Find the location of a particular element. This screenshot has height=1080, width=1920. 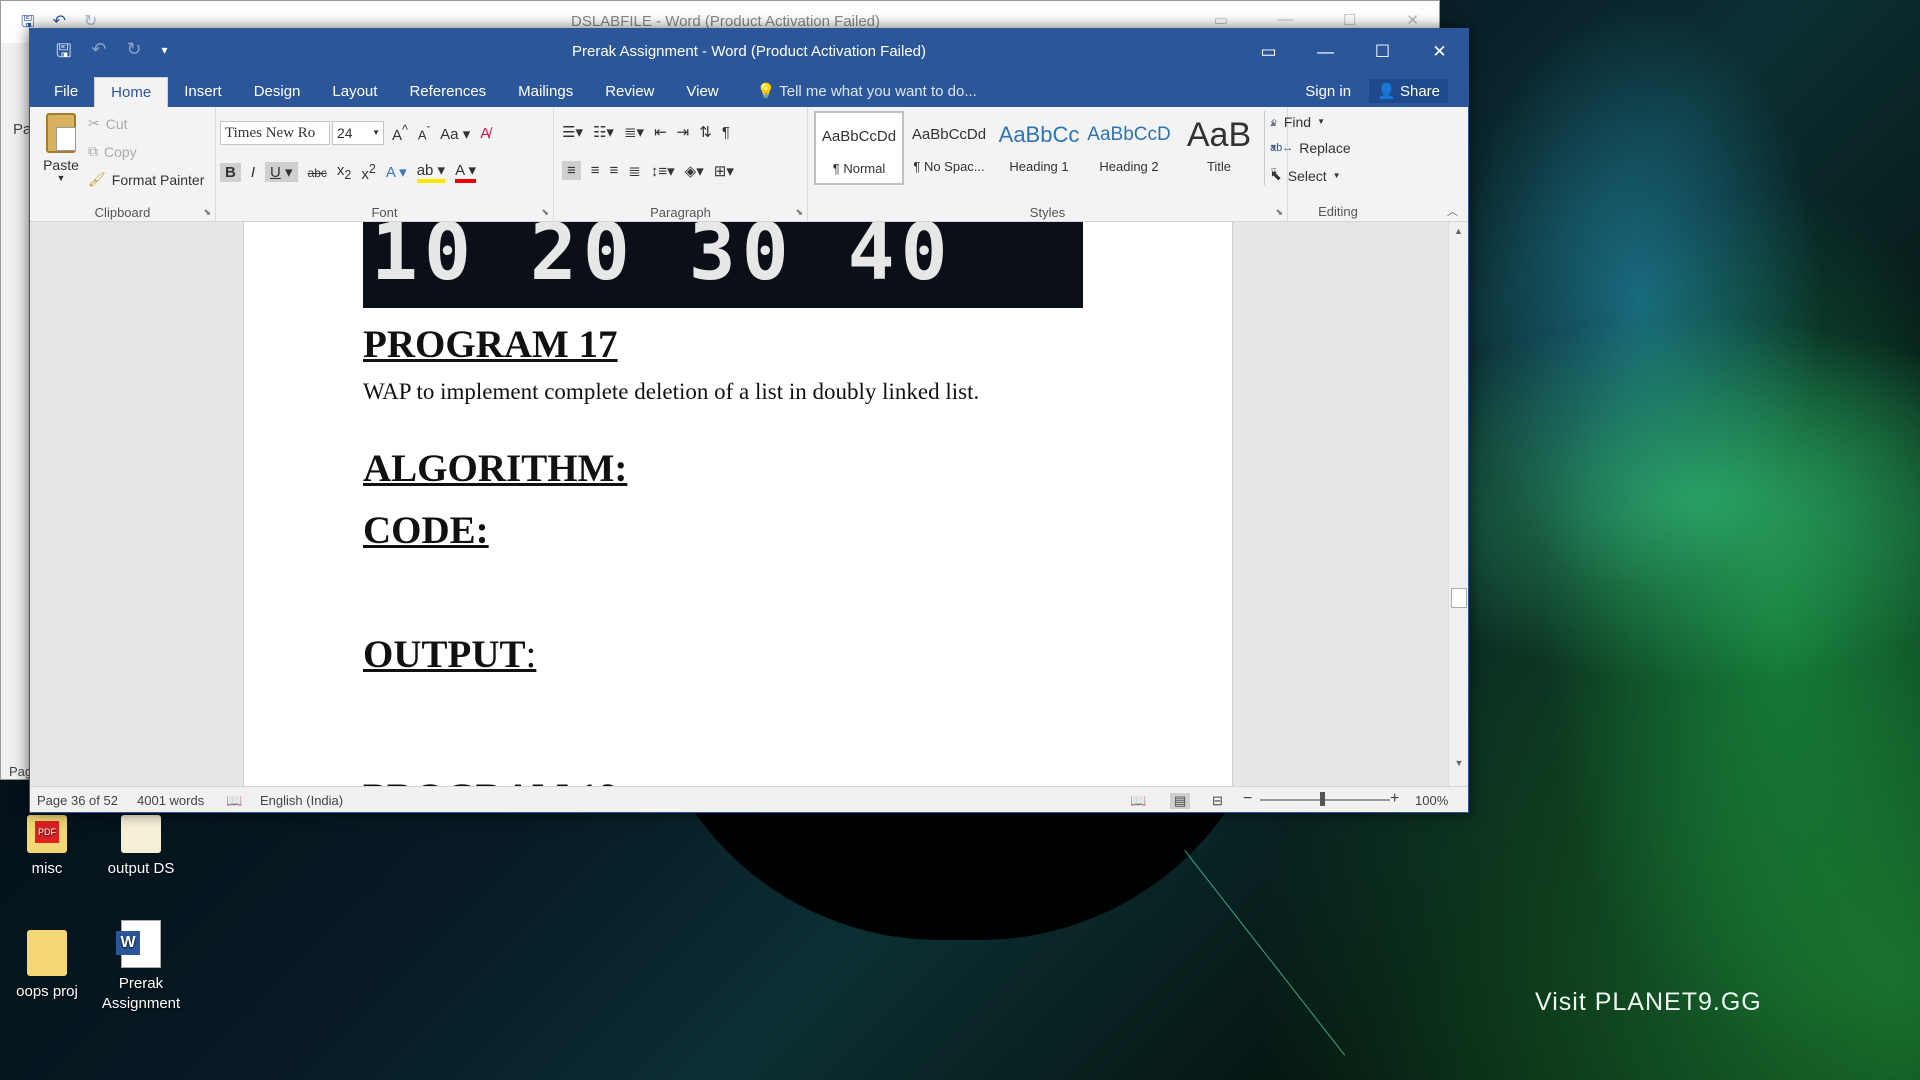

zoom-in-icon: + is located at coordinates (1394, 799).